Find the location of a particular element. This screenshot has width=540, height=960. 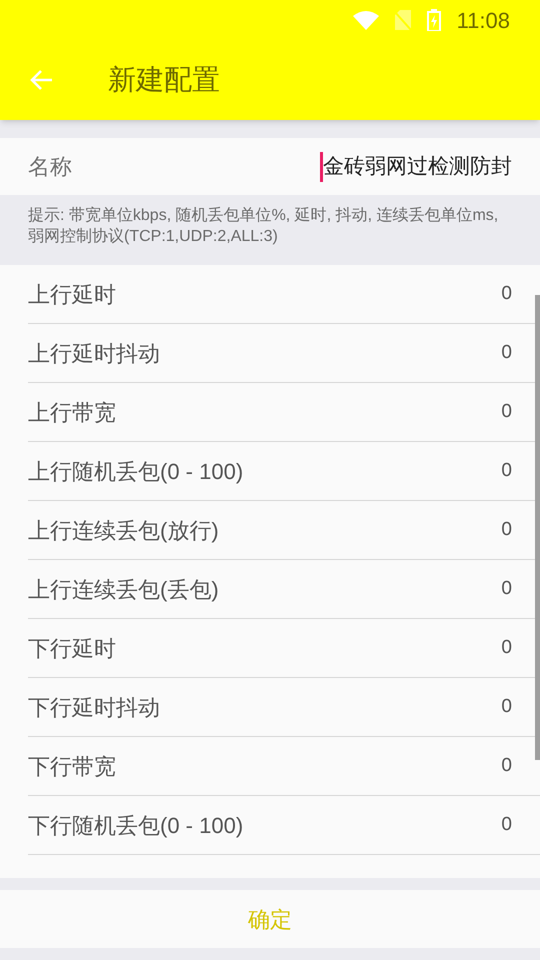

setting-label: 上行随机丢包(0 - 100) is located at coordinates (136, 472).